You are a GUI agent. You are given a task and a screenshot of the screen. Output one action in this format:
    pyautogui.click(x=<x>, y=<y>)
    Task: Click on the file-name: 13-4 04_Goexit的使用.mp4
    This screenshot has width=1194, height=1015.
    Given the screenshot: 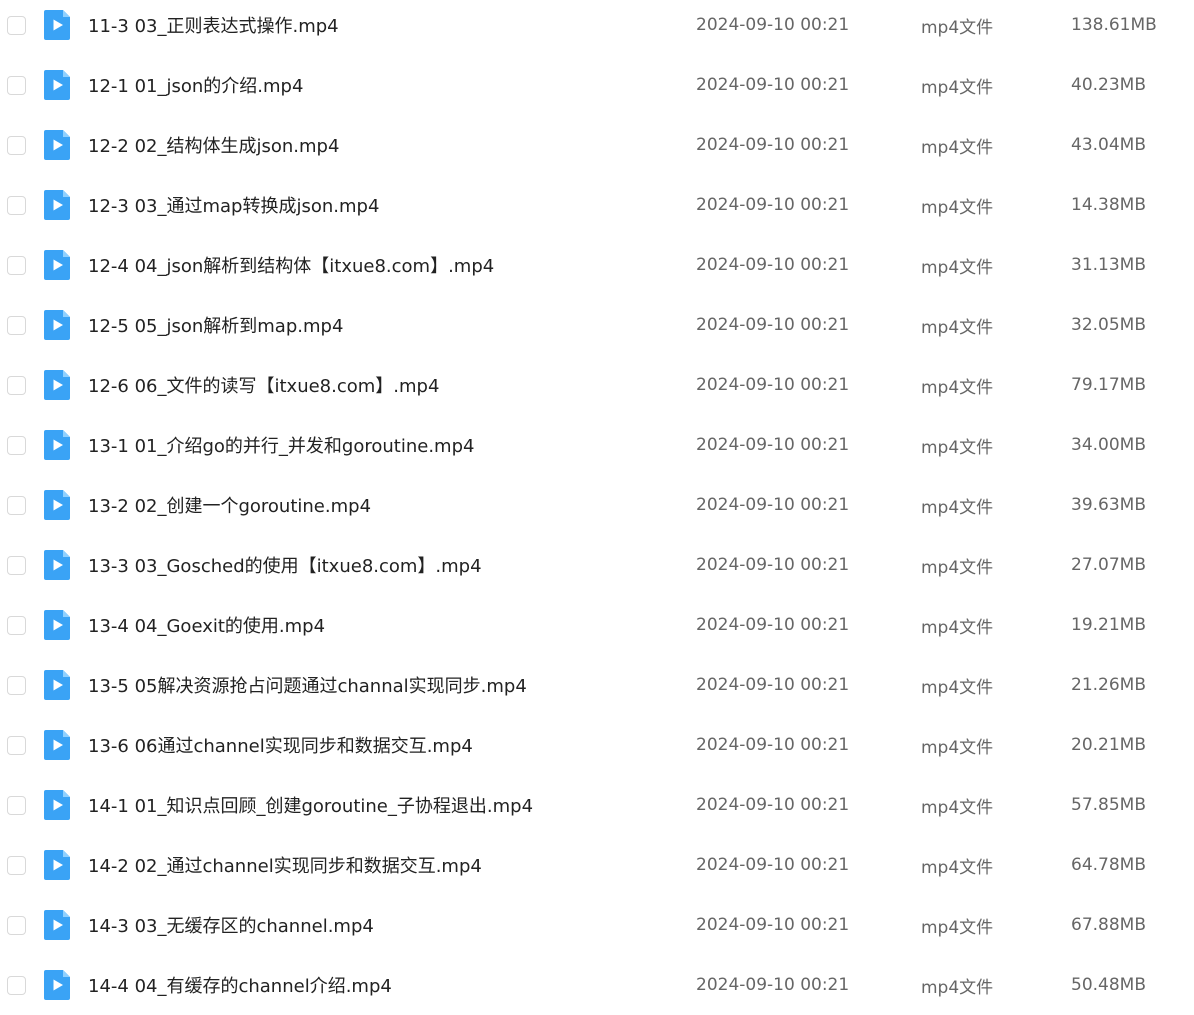 What is the action you would take?
    pyautogui.click(x=206, y=625)
    